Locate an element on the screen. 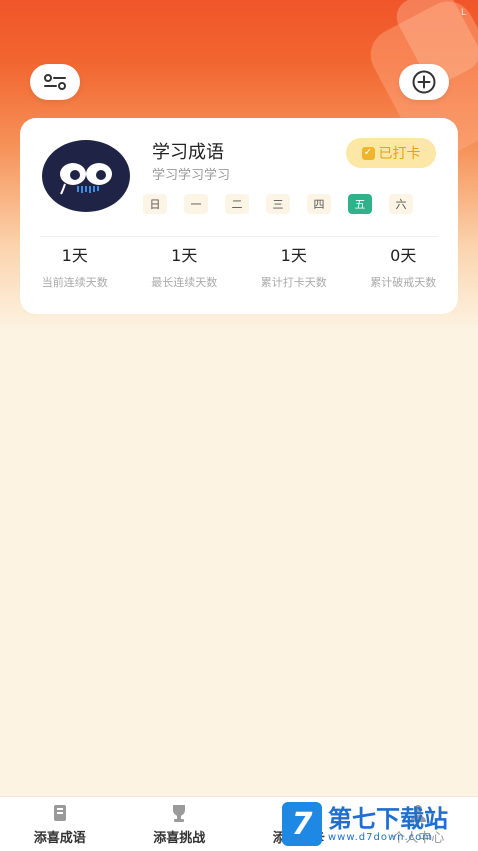 The image size is (478, 851). trophy-icon is located at coordinates (179, 813).